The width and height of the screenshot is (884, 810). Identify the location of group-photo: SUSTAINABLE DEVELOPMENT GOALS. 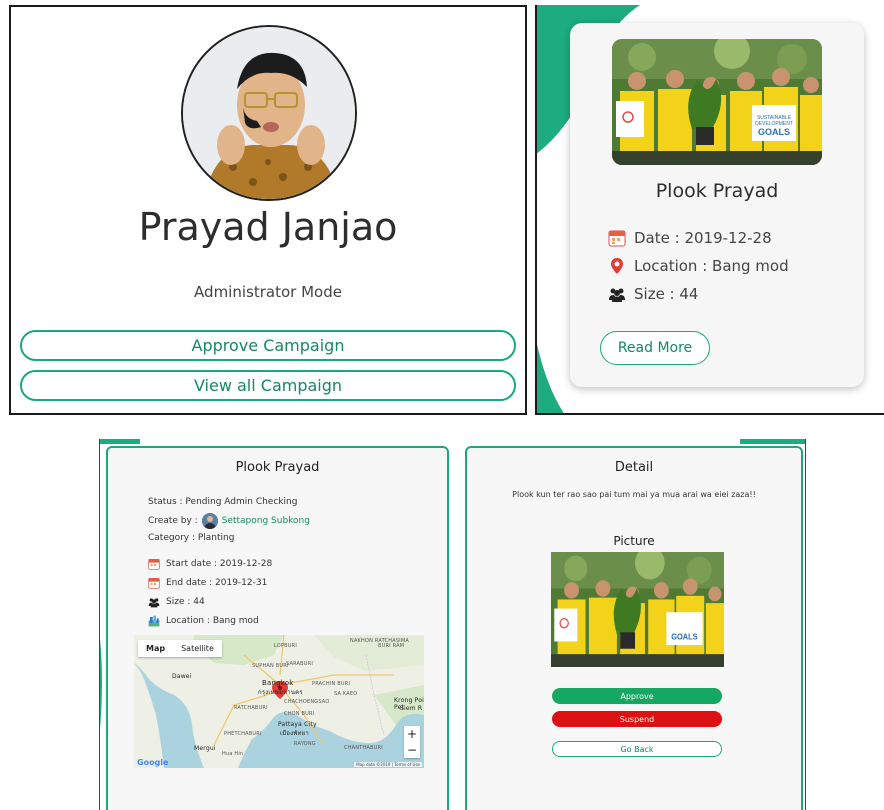
(717, 102).